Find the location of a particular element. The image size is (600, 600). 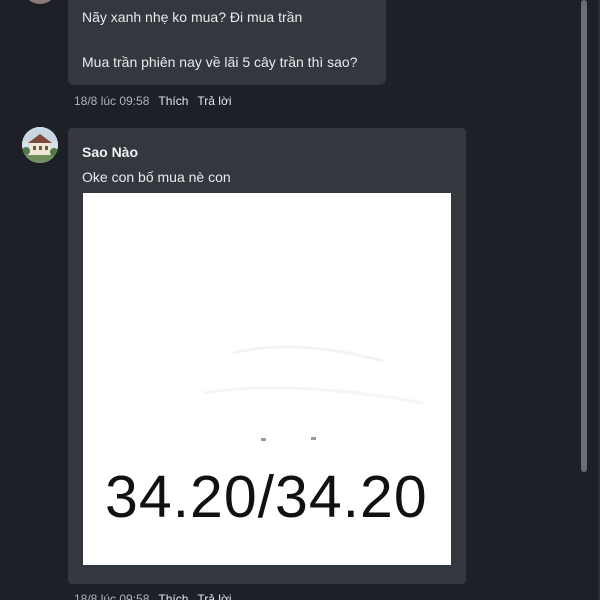

scrollbar is located at coordinates (584, 236).